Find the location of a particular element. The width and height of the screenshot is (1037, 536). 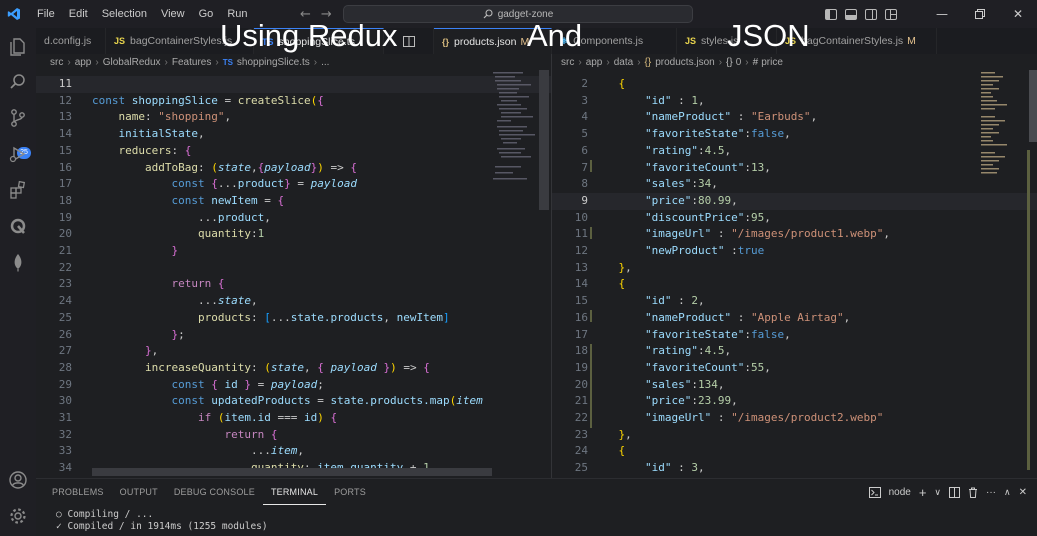

code-line: 2 { is located at coordinates (772, 84).